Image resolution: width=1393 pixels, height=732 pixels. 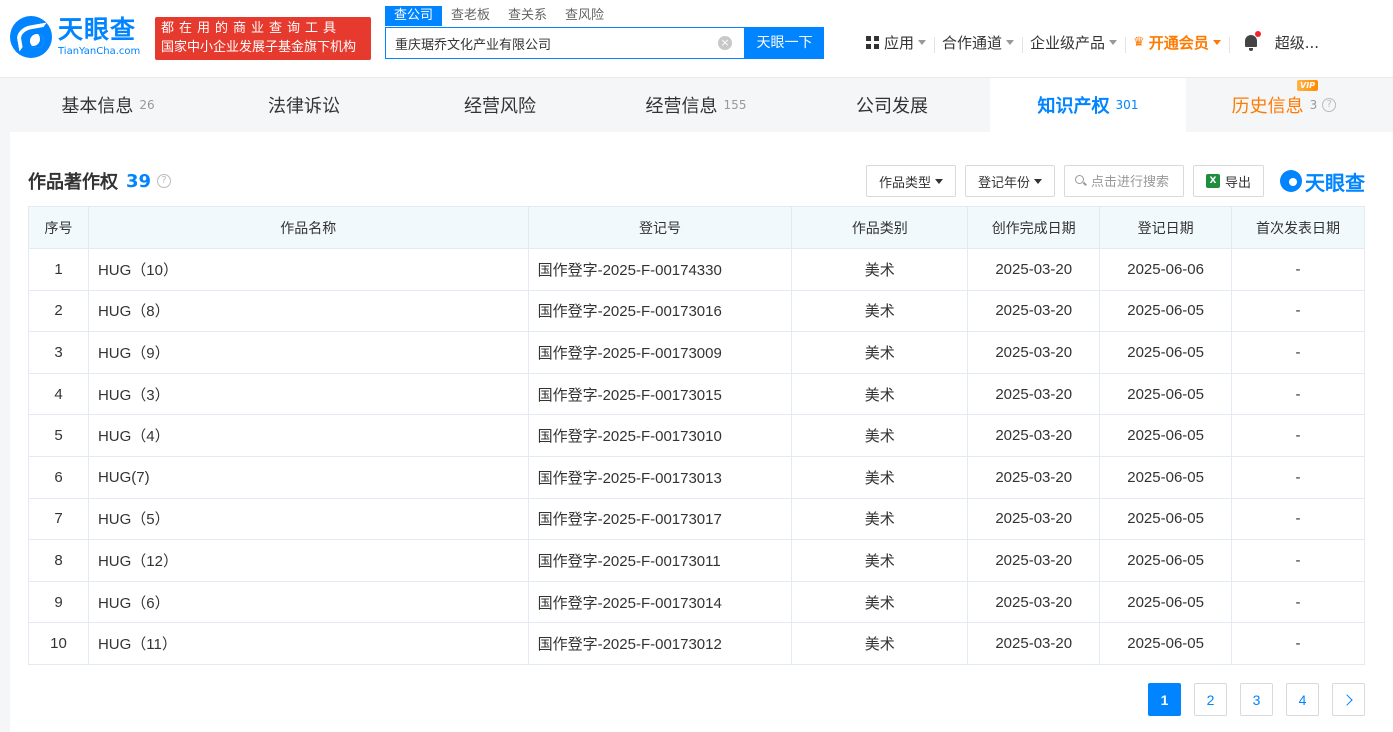 I want to click on pagination: 1 2 3 4, so click(x=1250, y=699).